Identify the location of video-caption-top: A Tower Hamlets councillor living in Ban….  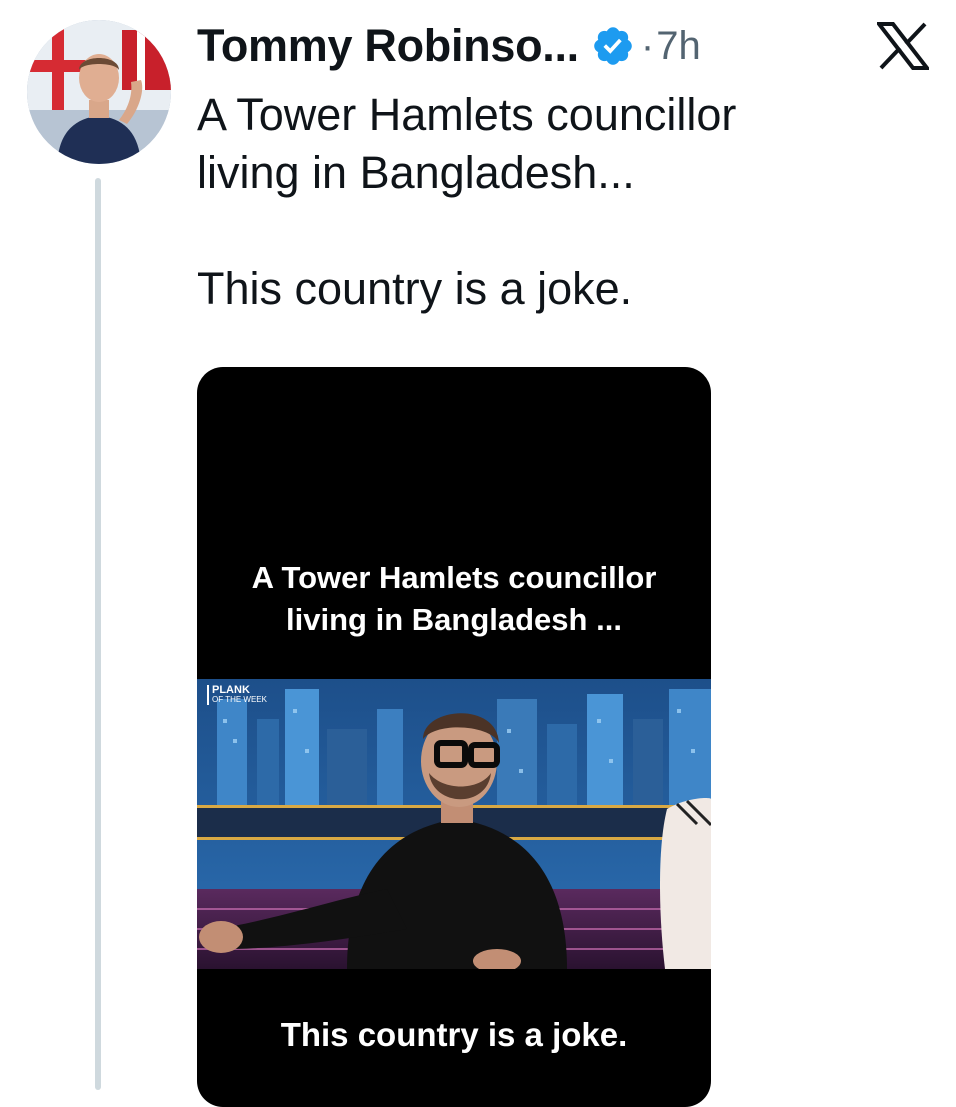
(454, 599).